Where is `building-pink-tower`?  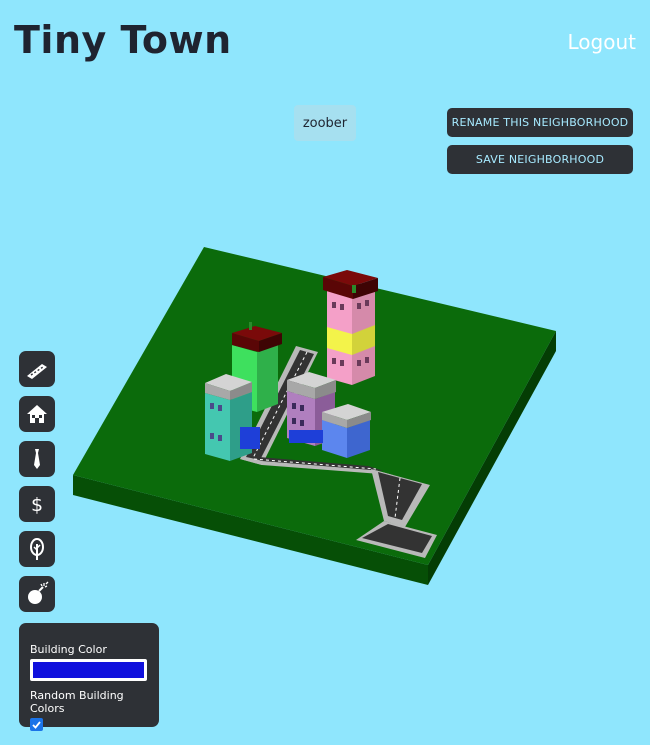
building-pink-tower is located at coordinates (350, 327).